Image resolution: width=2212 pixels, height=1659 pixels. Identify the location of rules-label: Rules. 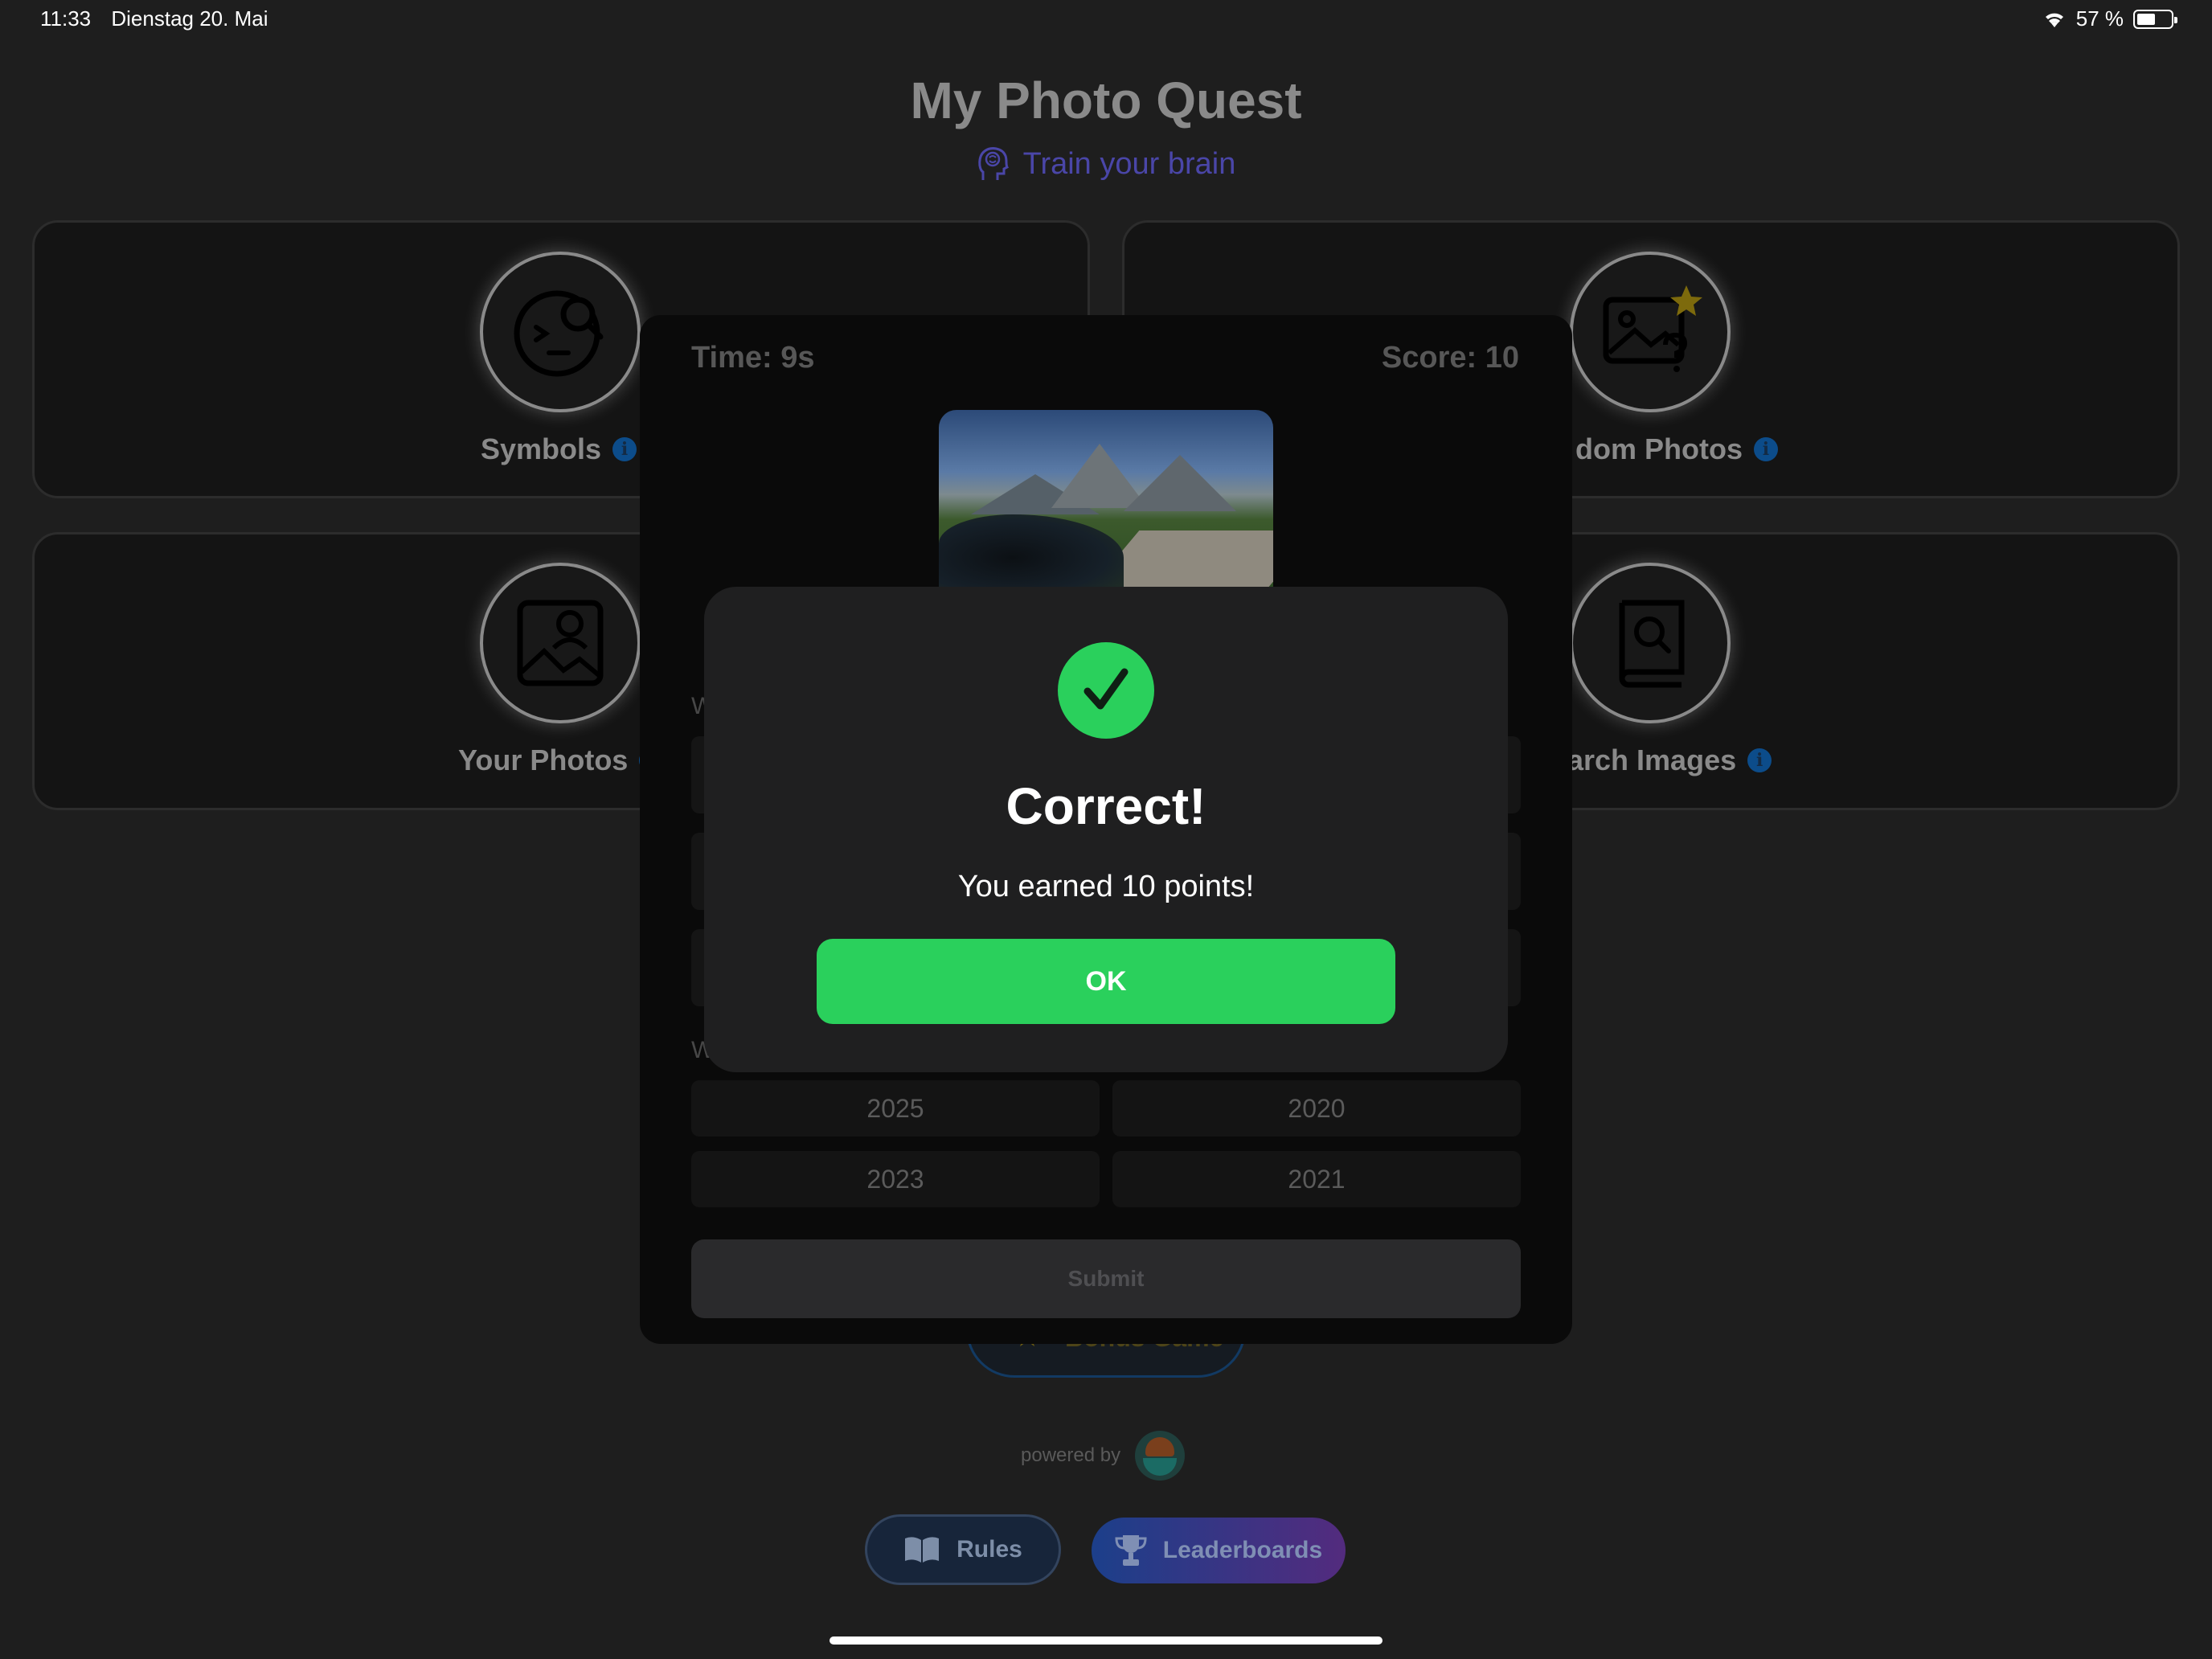
(989, 1549).